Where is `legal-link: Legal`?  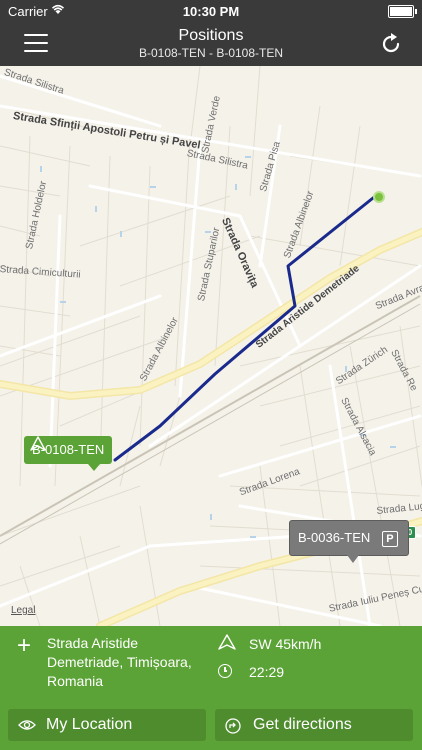 legal-link: Legal is located at coordinates (23, 610).